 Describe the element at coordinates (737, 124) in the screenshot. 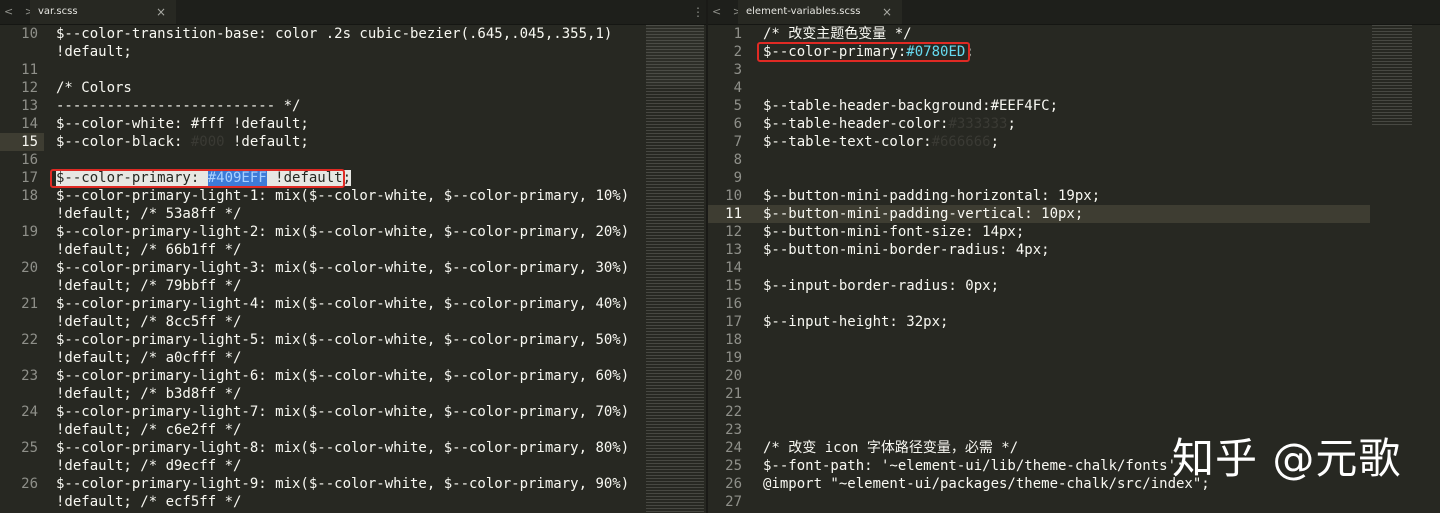

I see `line-number: 6` at that location.